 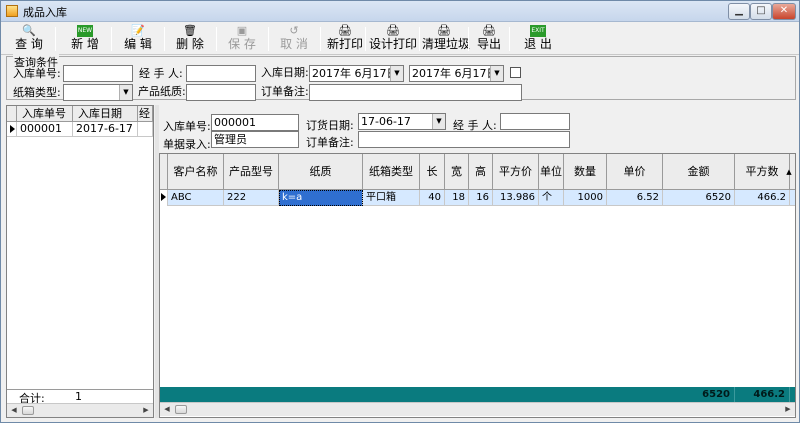 I want to click on paper-cell: k=a, so click(x=321, y=198).